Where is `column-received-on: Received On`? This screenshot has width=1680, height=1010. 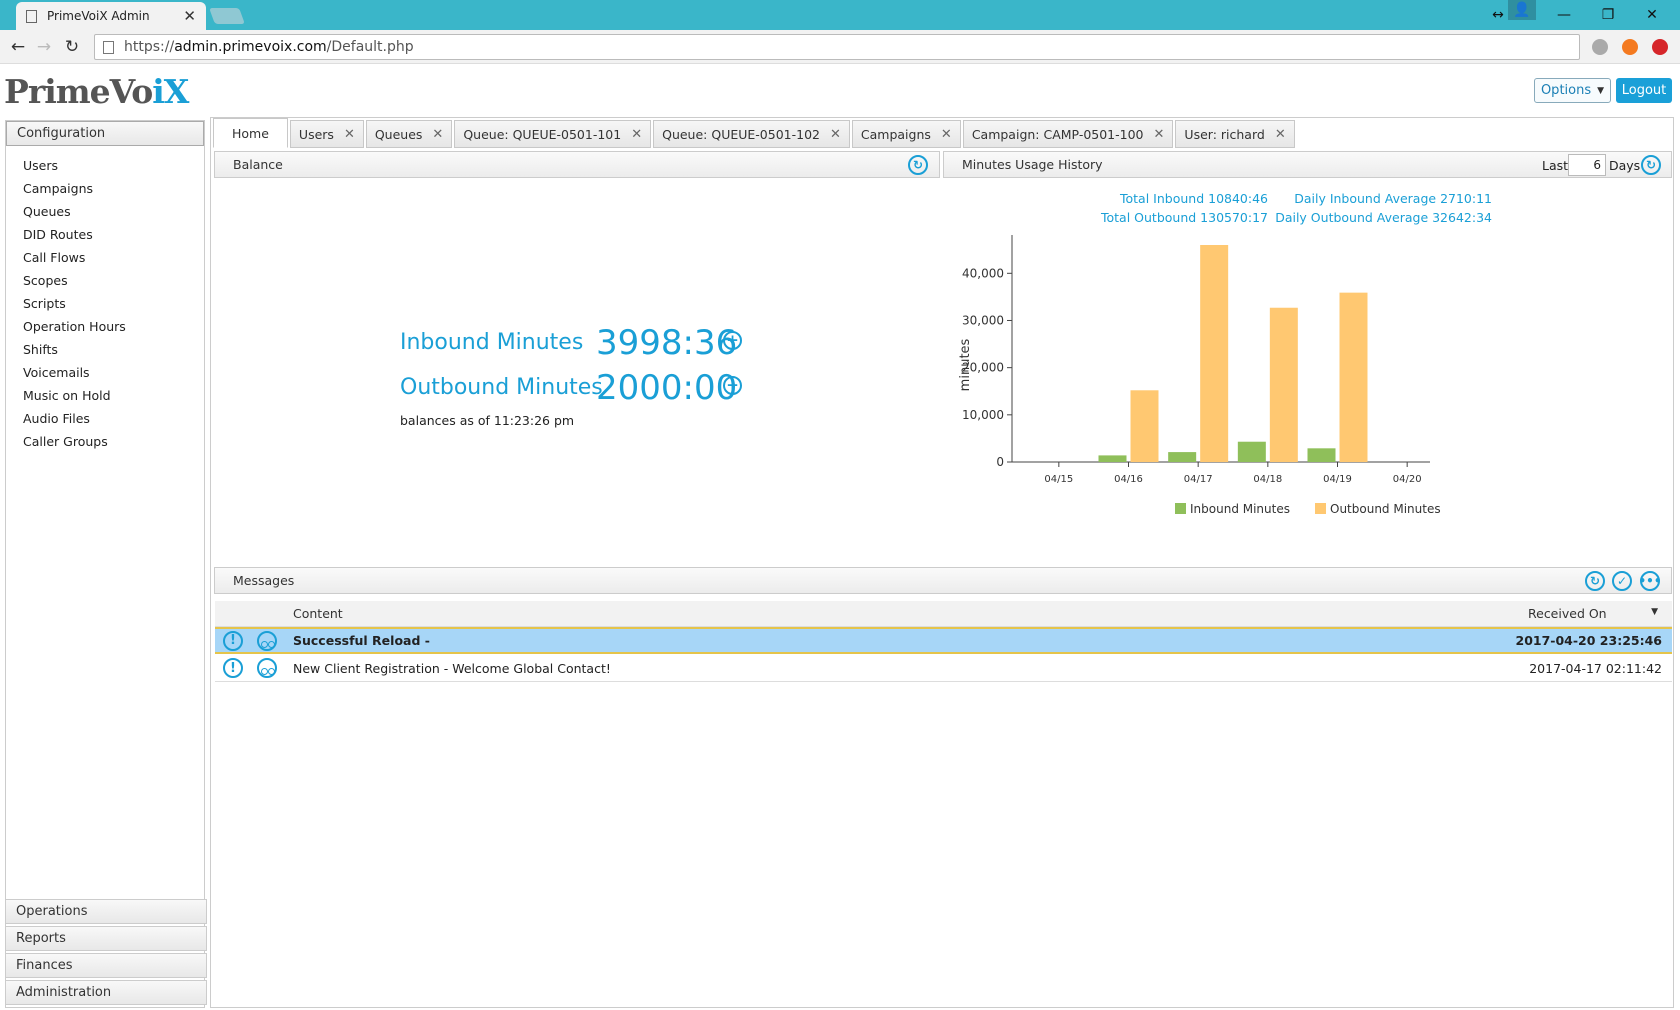
column-received-on: Received On is located at coordinates (1567, 613).